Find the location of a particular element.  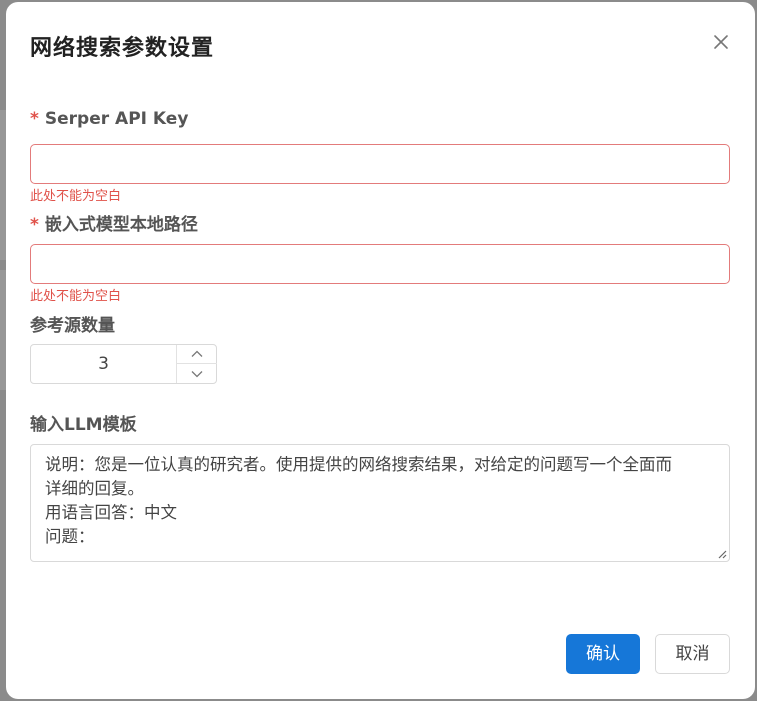

embed-model-path-label: * 嵌入式模型本地路径 is located at coordinates (114, 222).